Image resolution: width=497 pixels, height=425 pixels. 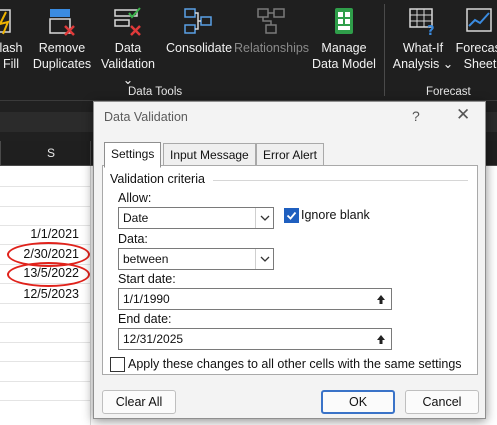 I want to click on manage-data-model-label: Manage Data Model, so click(x=344, y=56).